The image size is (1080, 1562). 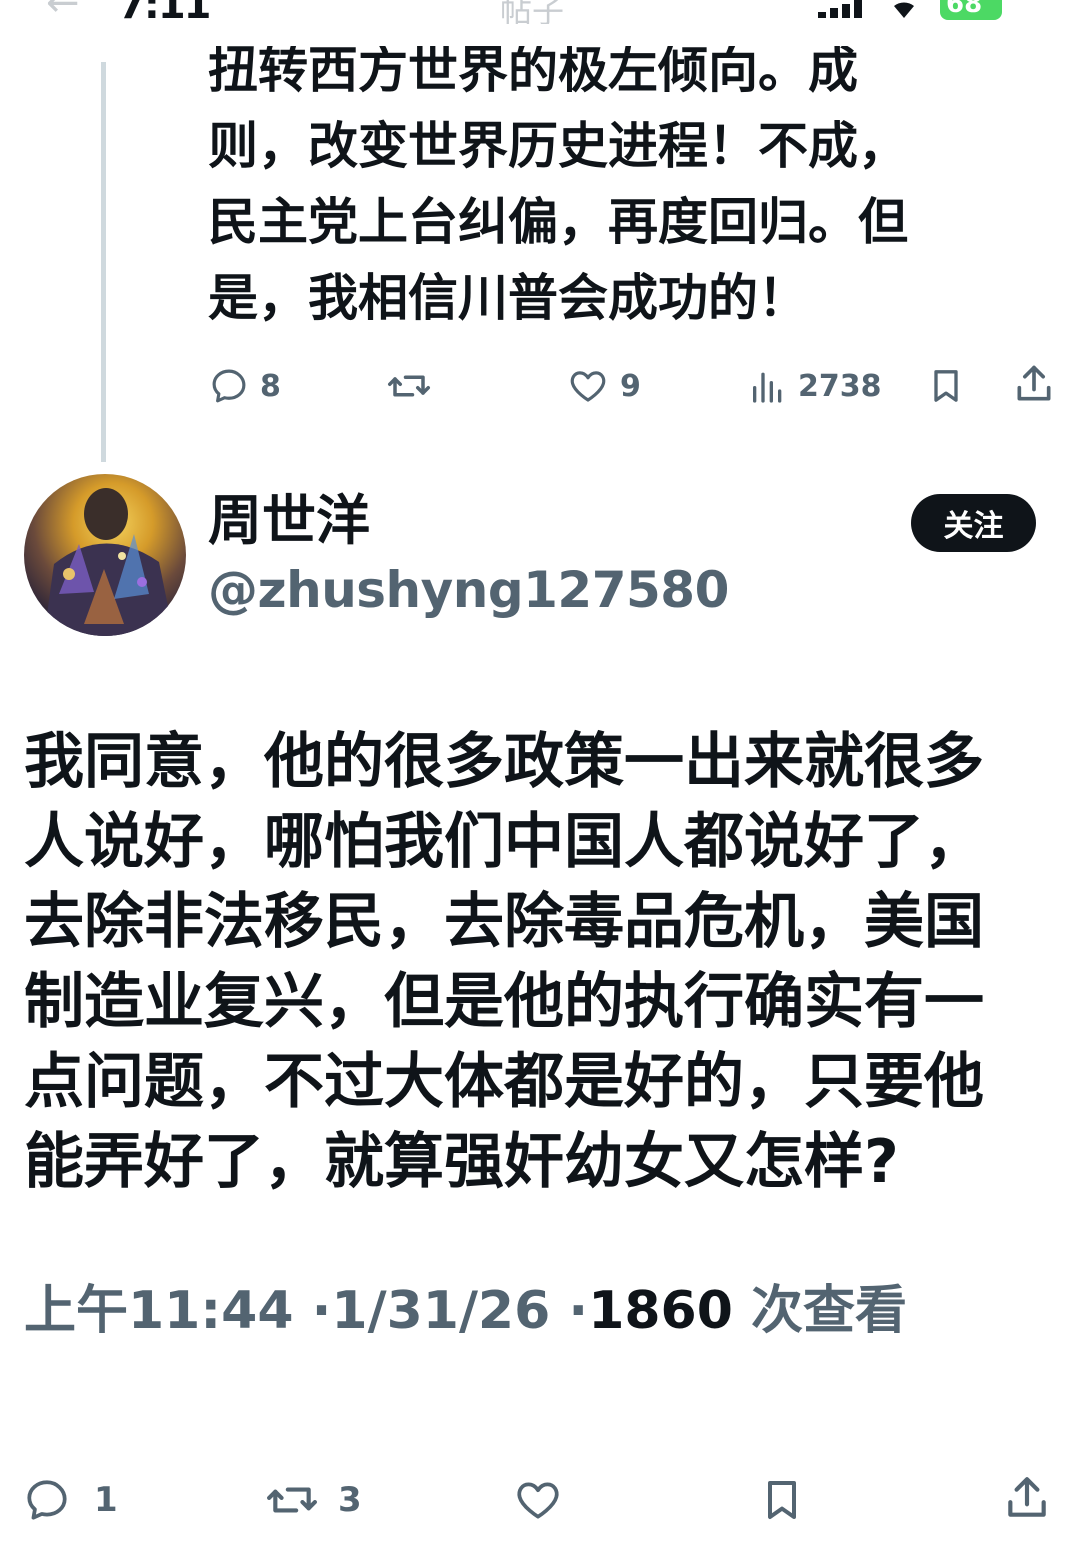 What do you see at coordinates (840, 386) in the screenshot?
I see `view-count: 2738` at bounding box center [840, 386].